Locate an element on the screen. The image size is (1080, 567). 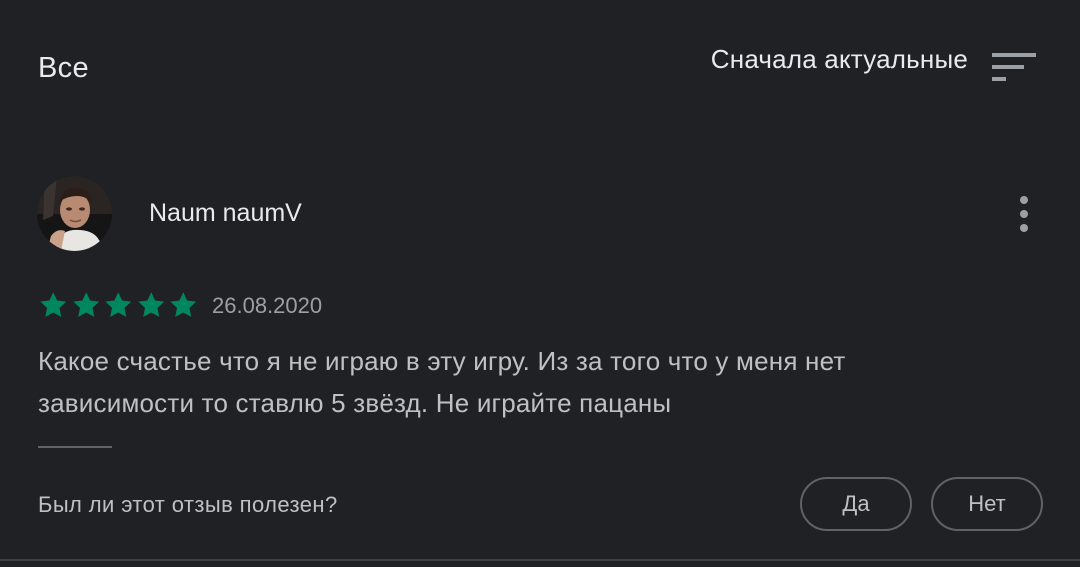
user-avatar-image is located at coordinates (74, 213).